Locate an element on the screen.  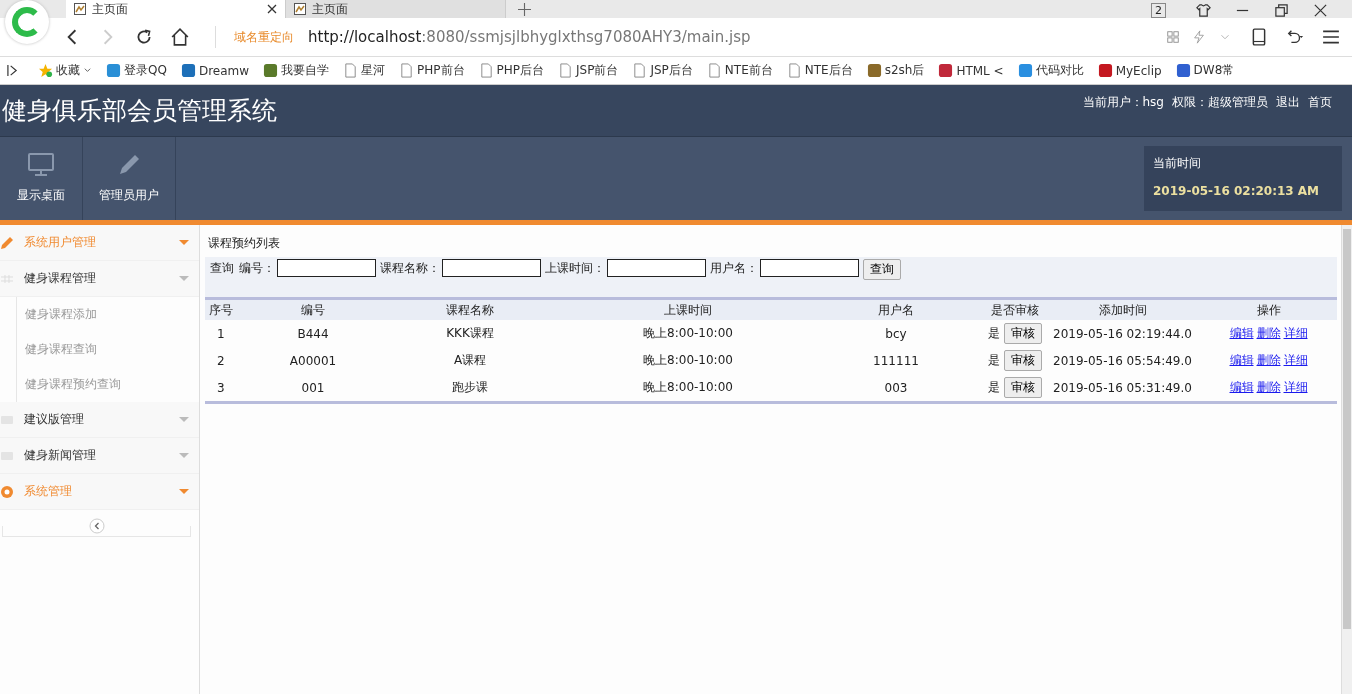
bookmark: 星河 is located at coordinates (364, 70).